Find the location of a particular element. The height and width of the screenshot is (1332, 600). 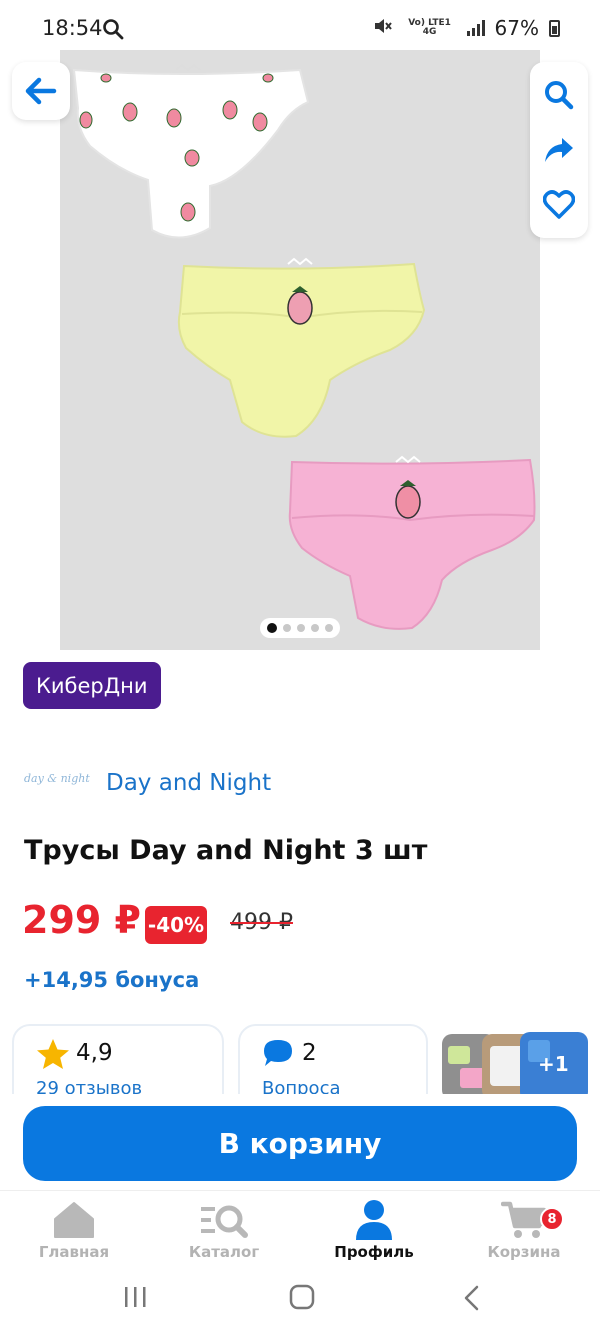

arrow-left-icon is located at coordinates (41, 91).